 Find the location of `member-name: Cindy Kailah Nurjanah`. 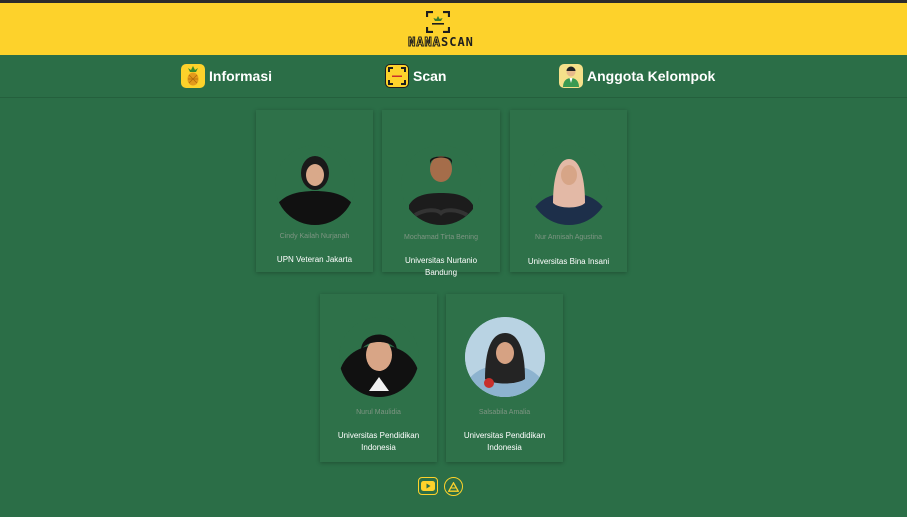

member-name: Cindy Kailah Nurjanah is located at coordinates (314, 236).